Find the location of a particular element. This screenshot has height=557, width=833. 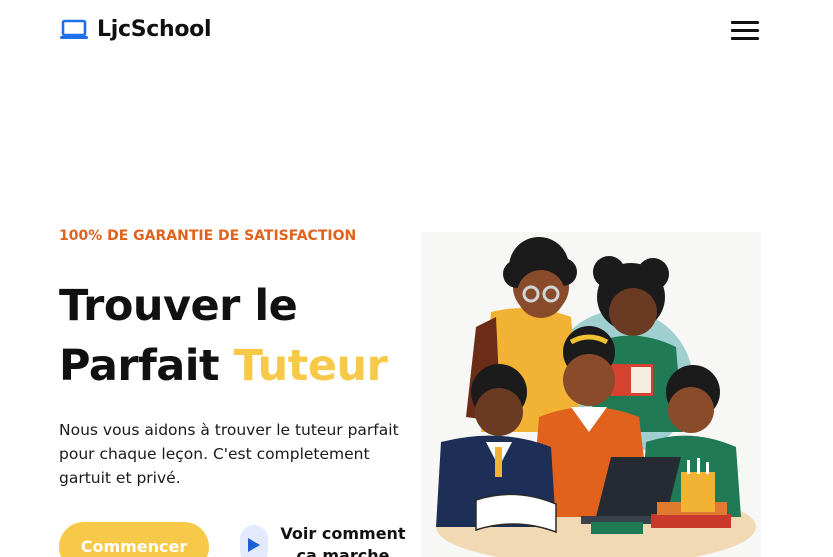

headline-line-1: Trouver le is located at coordinates (178, 306).